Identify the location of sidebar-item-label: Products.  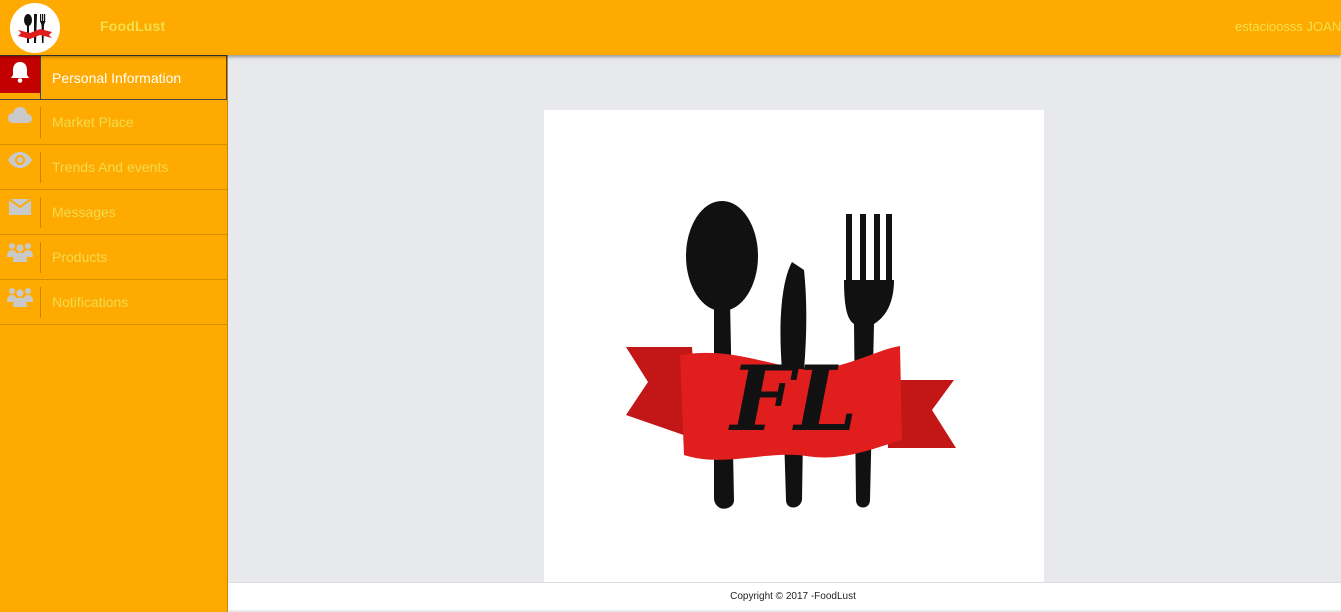
(80, 257).